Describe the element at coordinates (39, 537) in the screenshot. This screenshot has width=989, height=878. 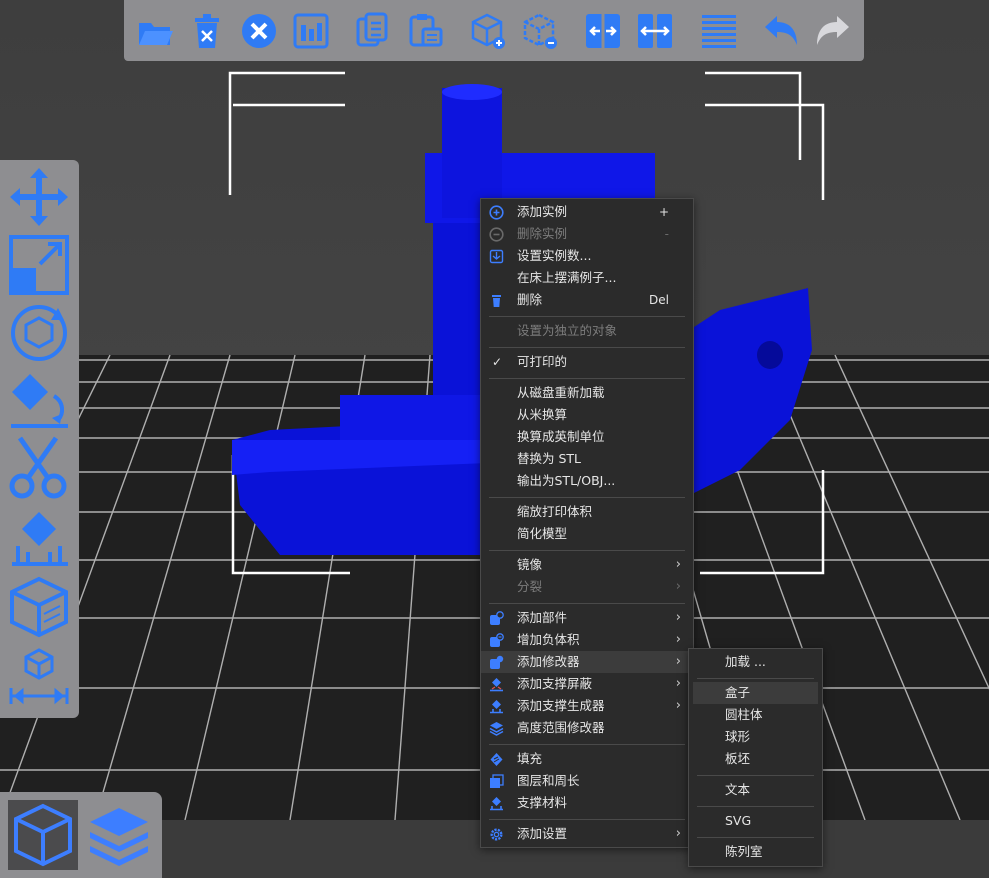
I see `support-paint-icon` at that location.